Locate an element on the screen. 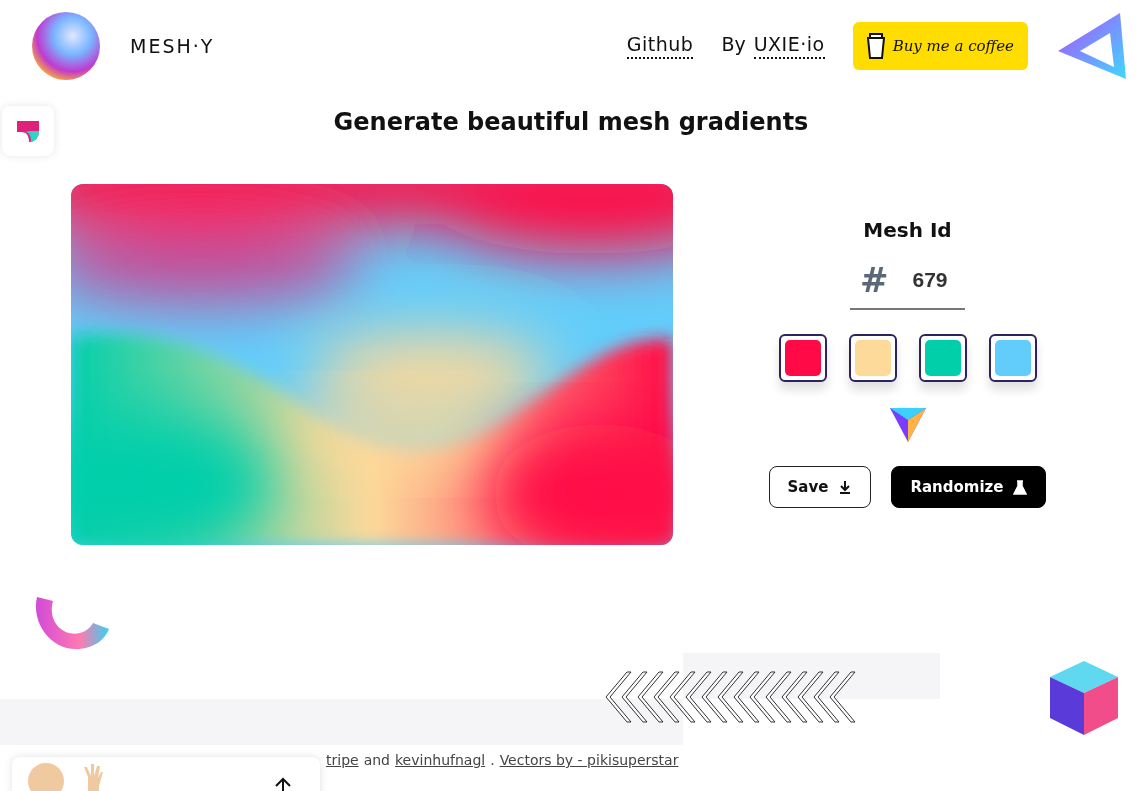 This screenshot has width=1142, height=791. headline: Generate beautiful mesh gradients is located at coordinates (571, 122).